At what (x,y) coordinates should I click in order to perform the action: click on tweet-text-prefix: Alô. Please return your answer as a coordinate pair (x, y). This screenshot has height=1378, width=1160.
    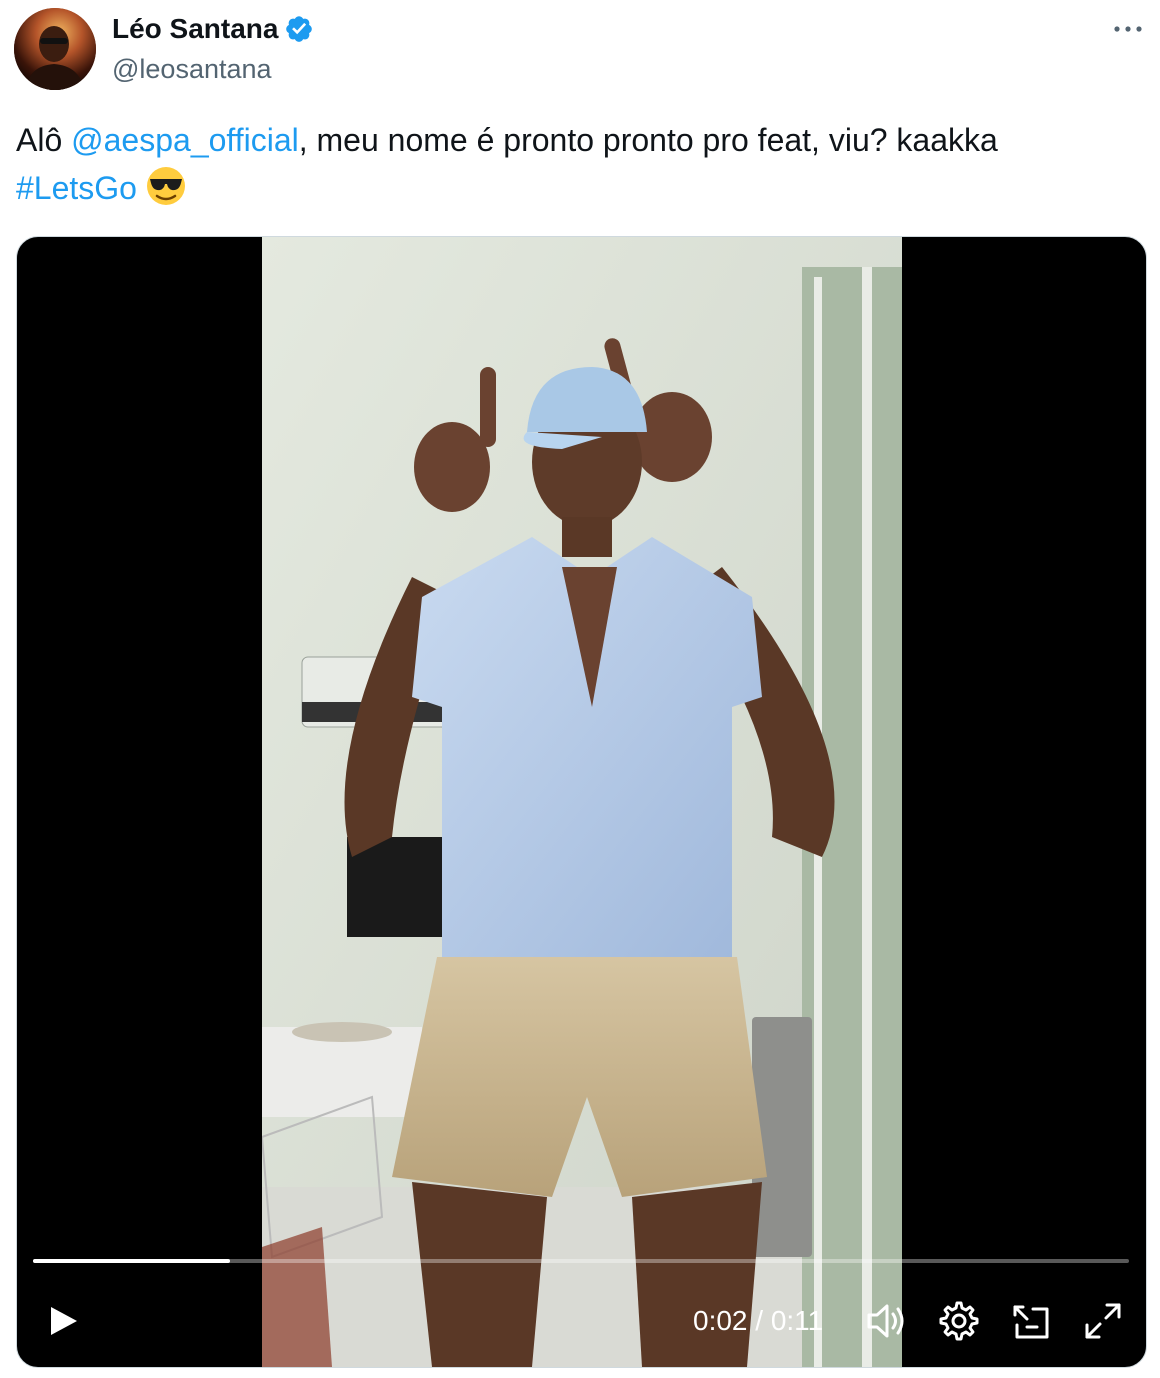
    Looking at the image, I should click on (44, 140).